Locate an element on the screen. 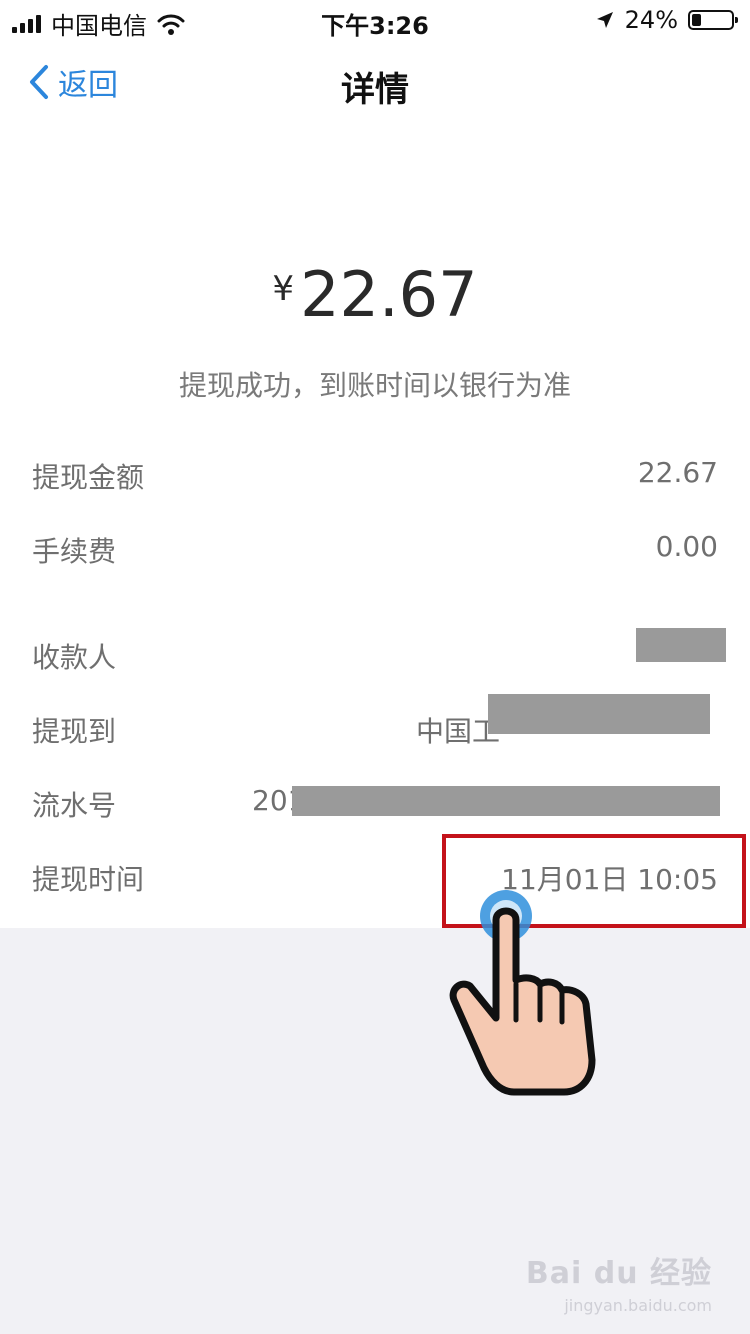 Image resolution: width=750 pixels, height=1334 pixels. row-serial: 流水号 201 is located at coordinates (375, 801).